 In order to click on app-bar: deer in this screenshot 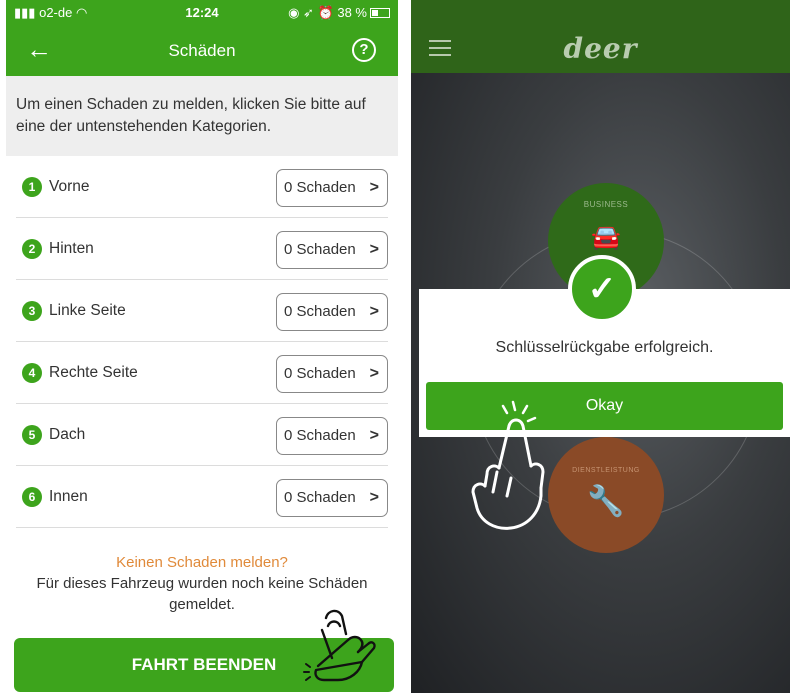, I will do `click(600, 50)`.